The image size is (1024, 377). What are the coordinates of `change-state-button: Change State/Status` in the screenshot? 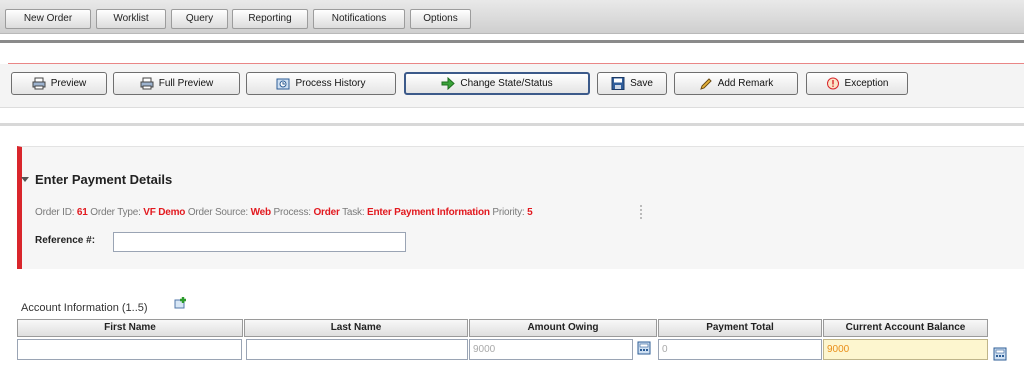 It's located at (497, 83).